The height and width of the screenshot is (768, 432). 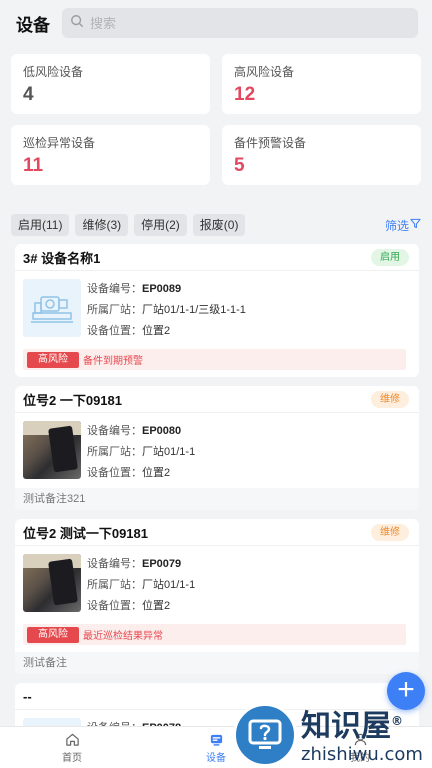 I want to click on risk-alert: 高风险 最近巡检结果异常, so click(x=214, y=634).